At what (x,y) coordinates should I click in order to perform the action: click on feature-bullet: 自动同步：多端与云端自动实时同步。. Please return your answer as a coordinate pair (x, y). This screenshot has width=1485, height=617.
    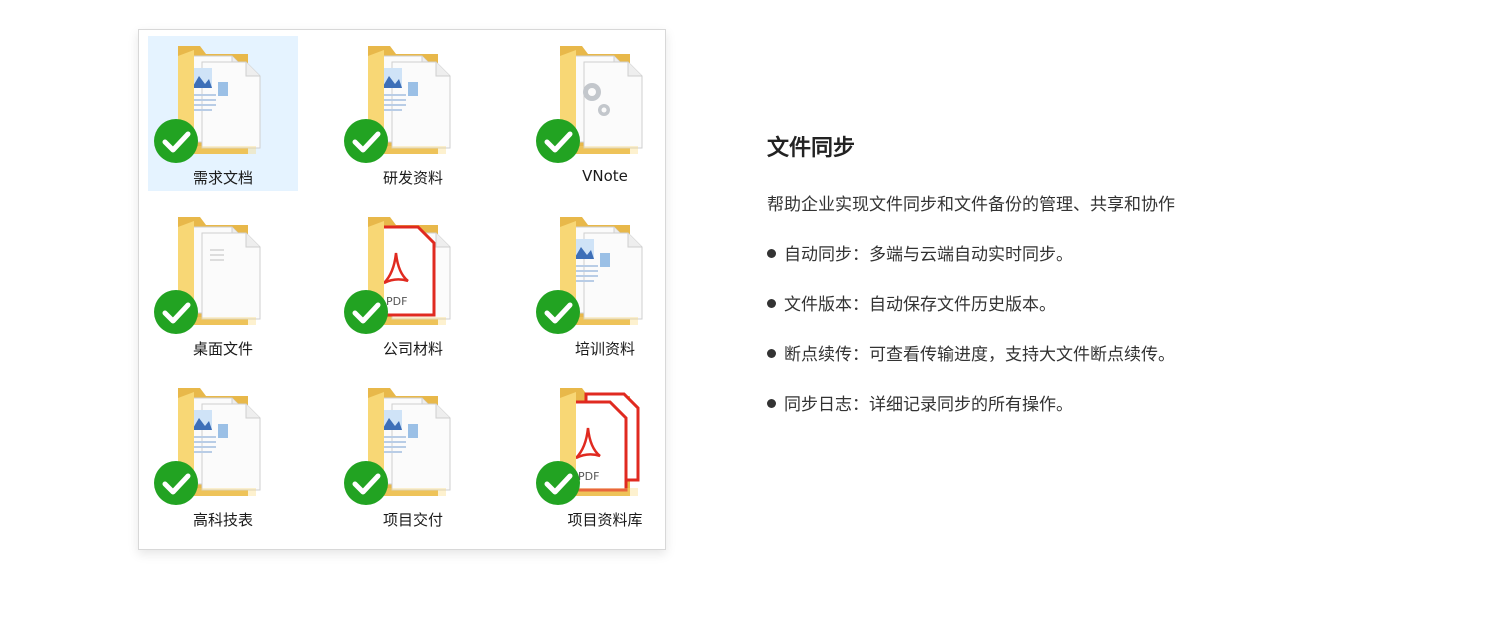
    Looking at the image, I should click on (1097, 255).